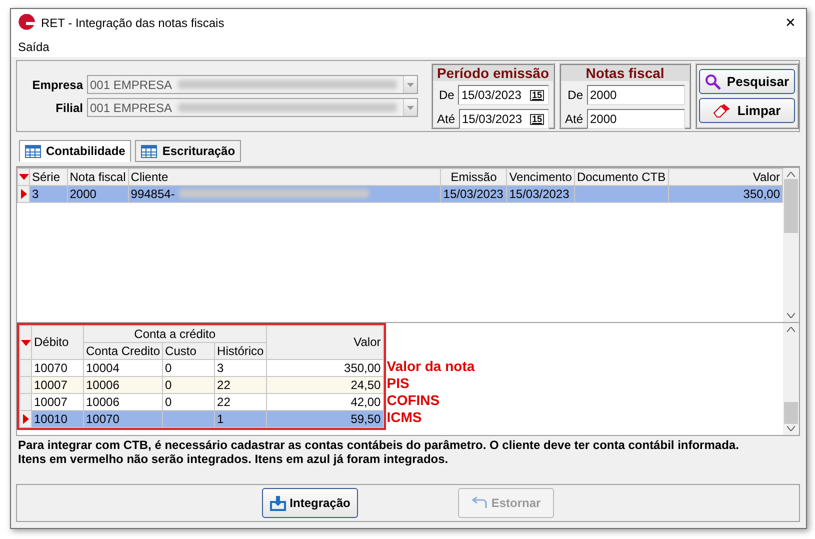 The height and width of the screenshot is (539, 815). What do you see at coordinates (747, 81) in the screenshot?
I see `search-button: Pesquisar` at bounding box center [747, 81].